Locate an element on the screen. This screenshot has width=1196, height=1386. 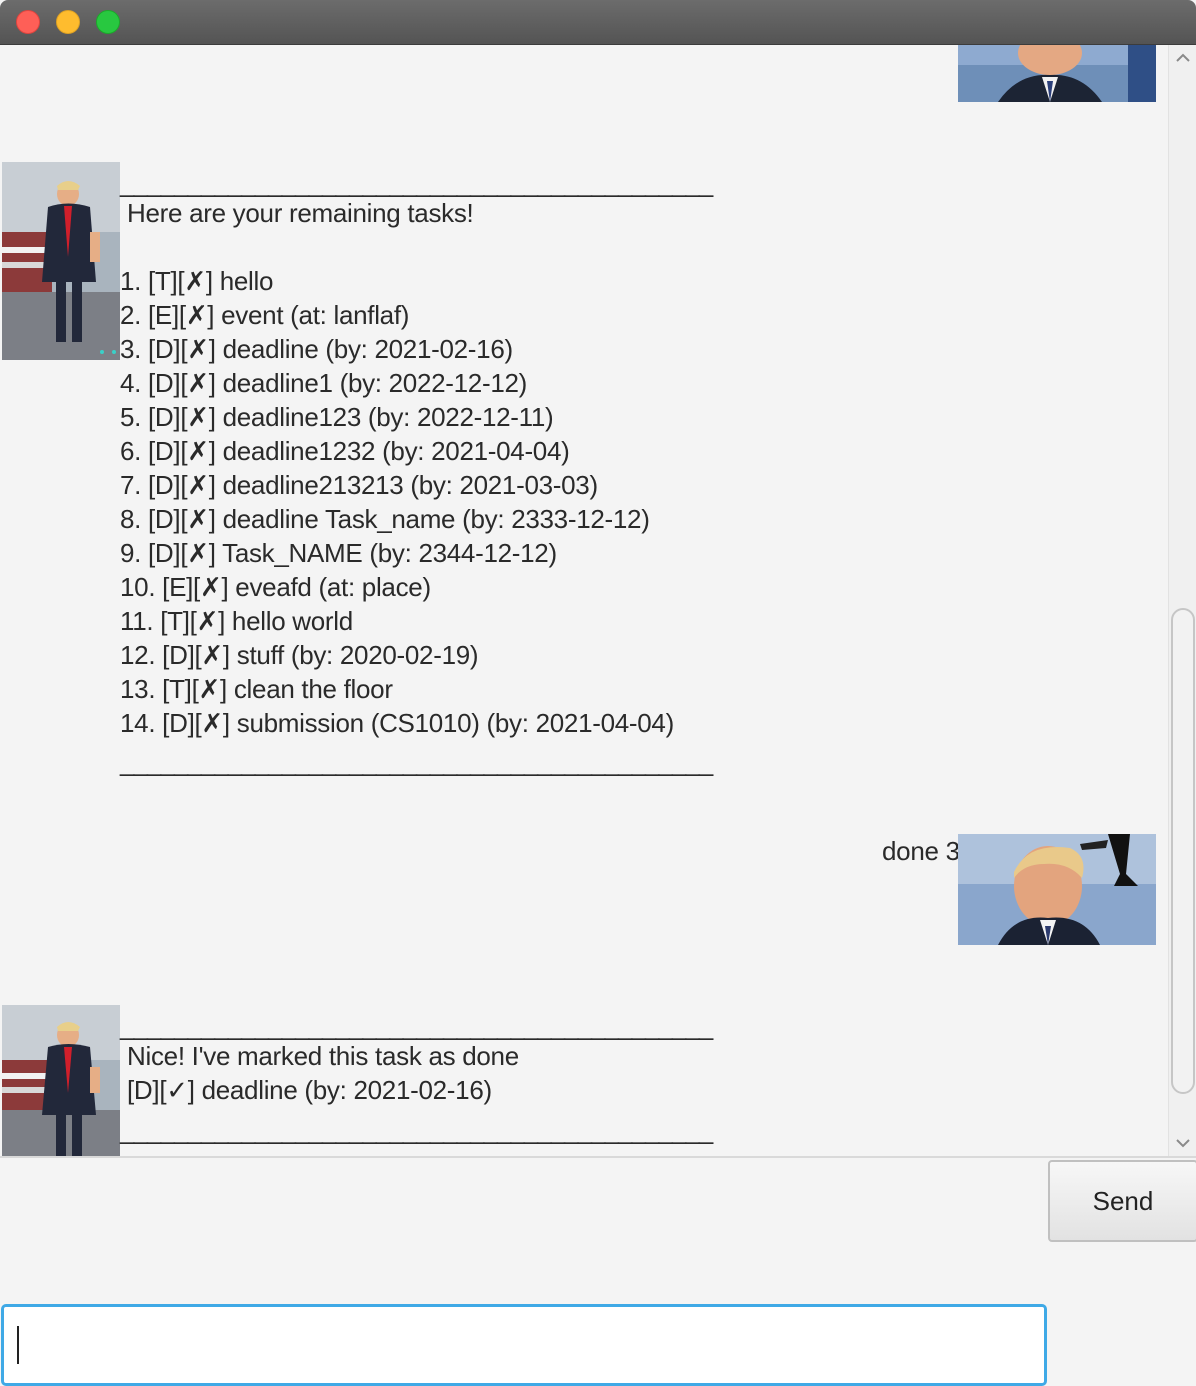
task-item: 12. [D][✗] stuff (by: 2020-02-19) is located at coordinates (299, 655).